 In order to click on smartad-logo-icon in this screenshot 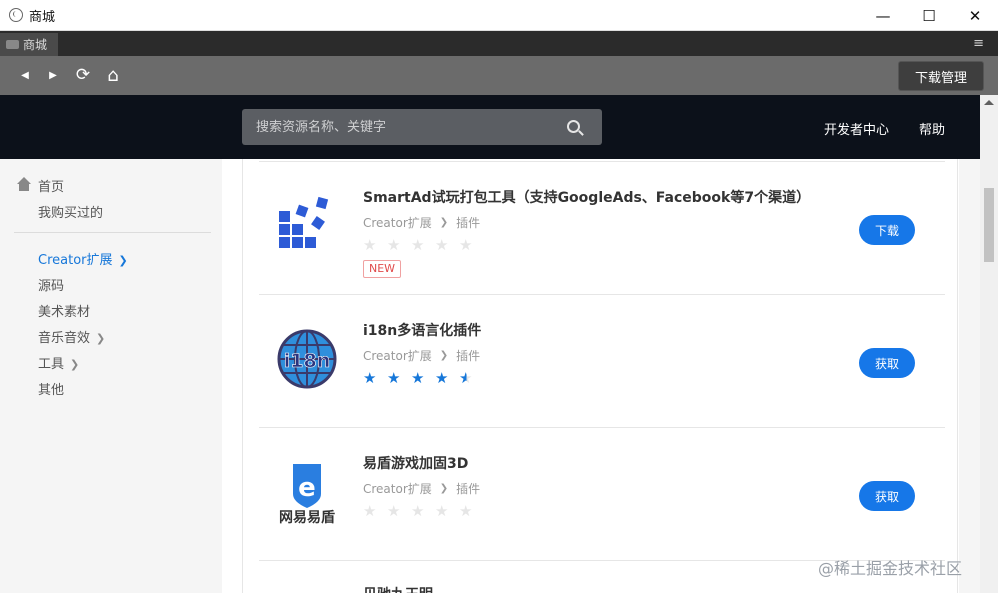, I will do `click(304, 222)`.